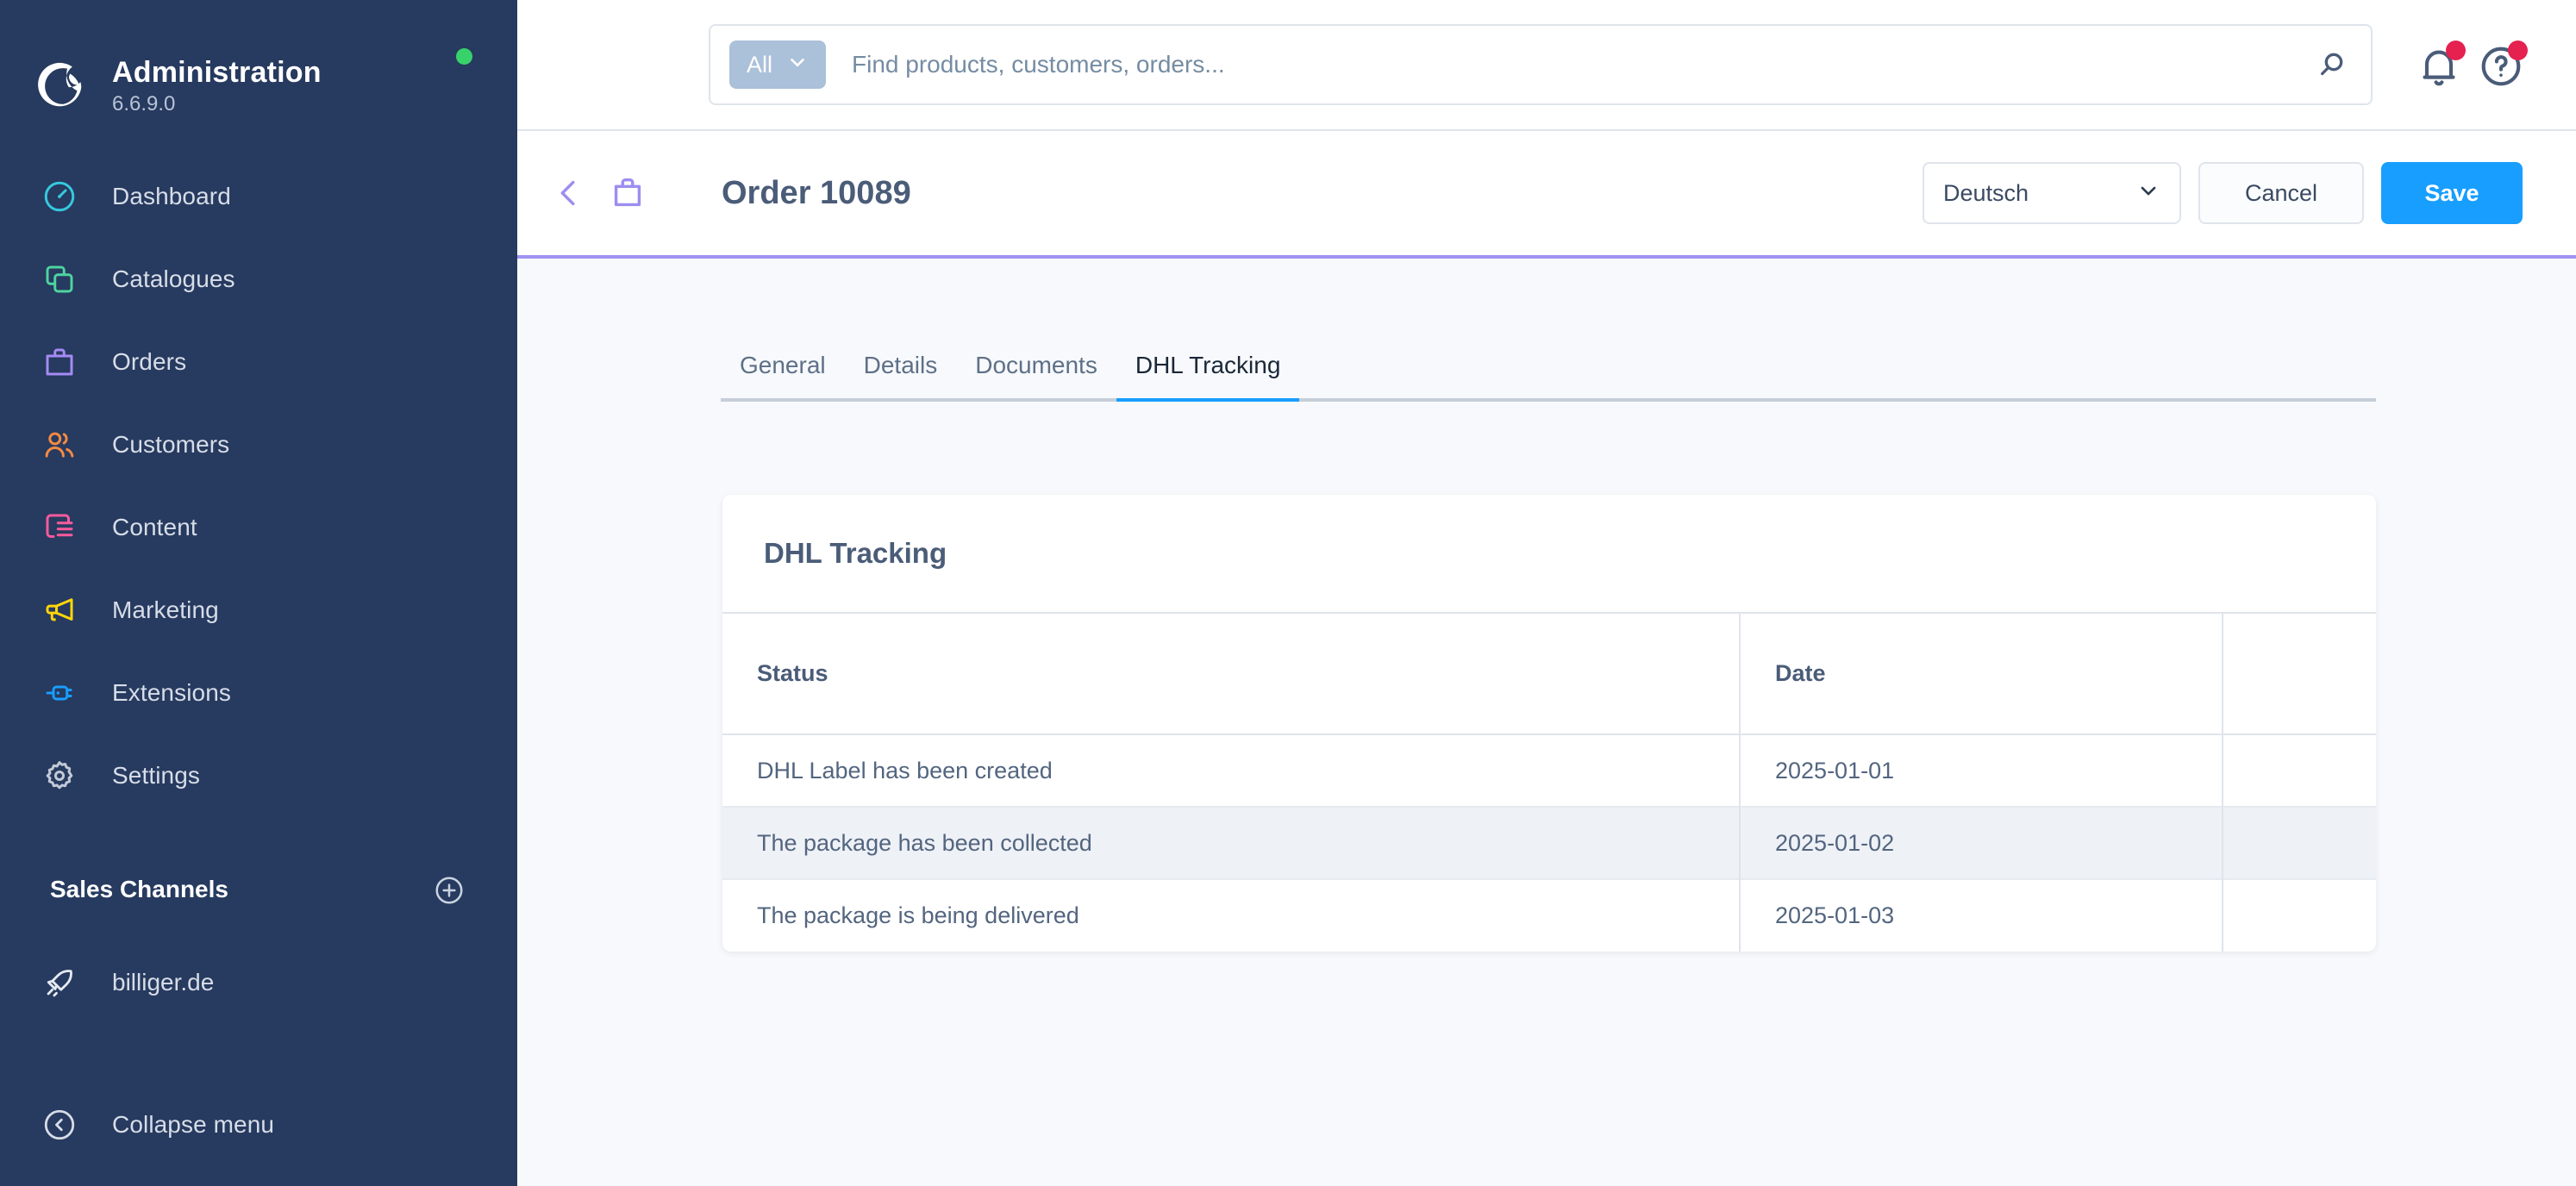 The image size is (2576, 1186). What do you see at coordinates (856, 553) in the screenshot?
I see `card-title: DHL Tracking` at bounding box center [856, 553].